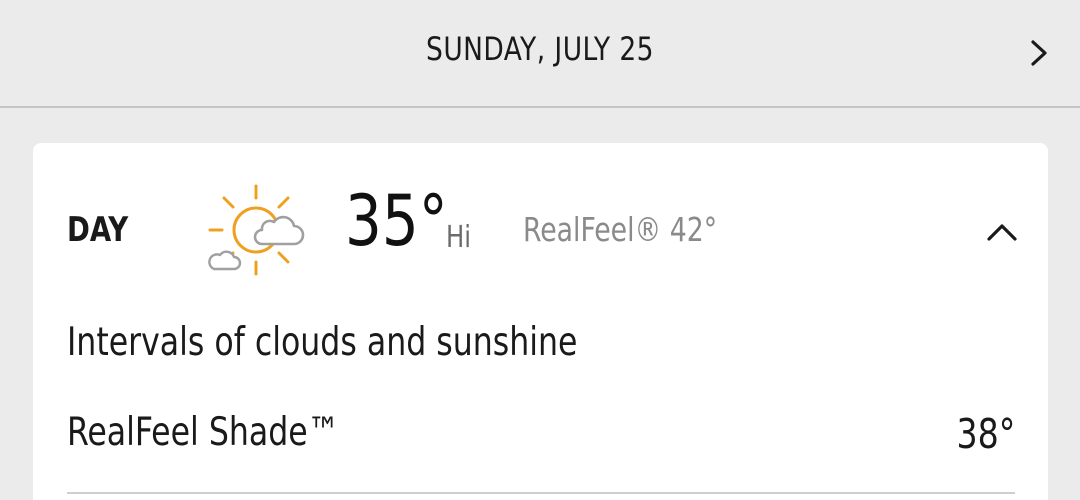 This screenshot has width=1080, height=500. What do you see at coordinates (203, 432) in the screenshot?
I see `detail-label: RealFeel Shade™` at bounding box center [203, 432].